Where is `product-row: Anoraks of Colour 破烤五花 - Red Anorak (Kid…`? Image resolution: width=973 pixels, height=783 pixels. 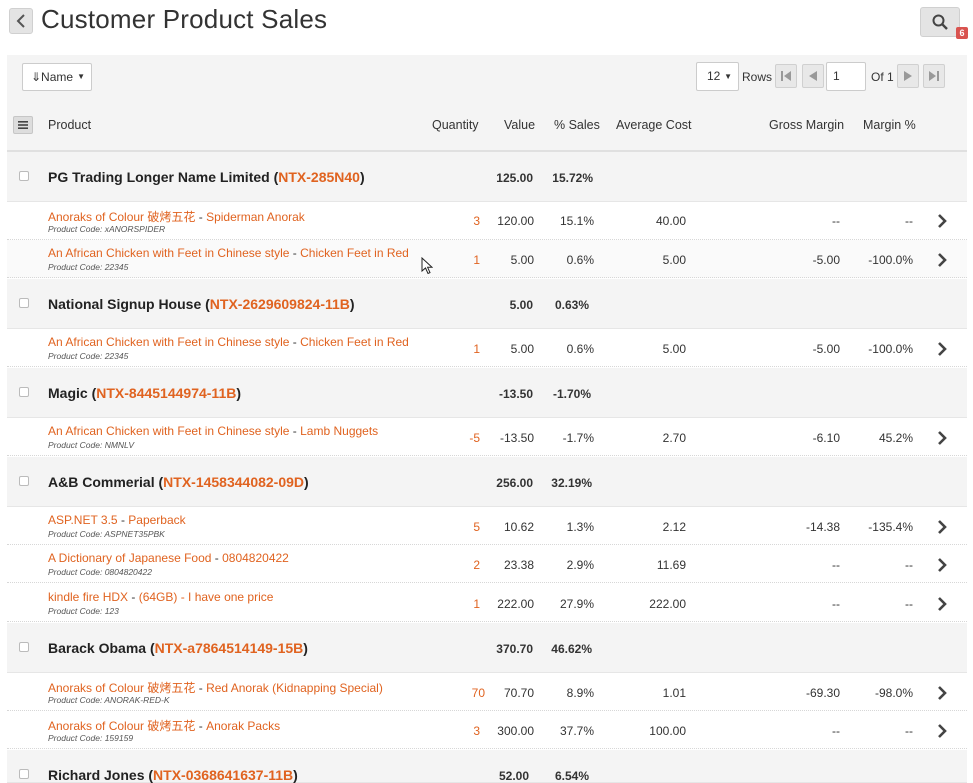
product-row: Anoraks of Colour 破烤五花 - Red Anorak (Kid… is located at coordinates (487, 692).